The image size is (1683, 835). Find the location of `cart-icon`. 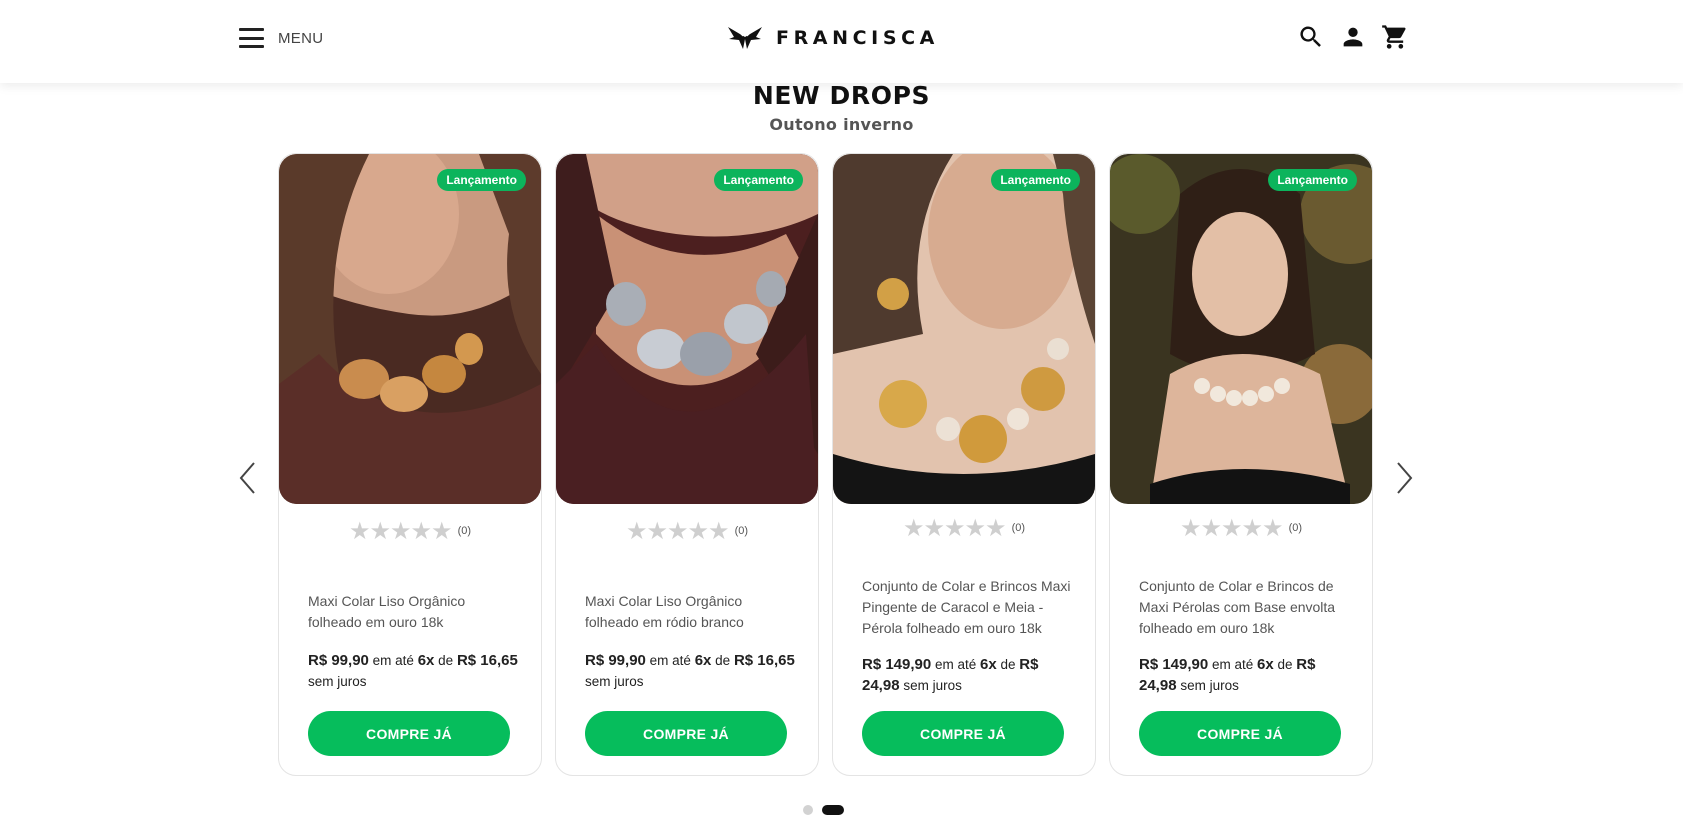

cart-icon is located at coordinates (1395, 37).